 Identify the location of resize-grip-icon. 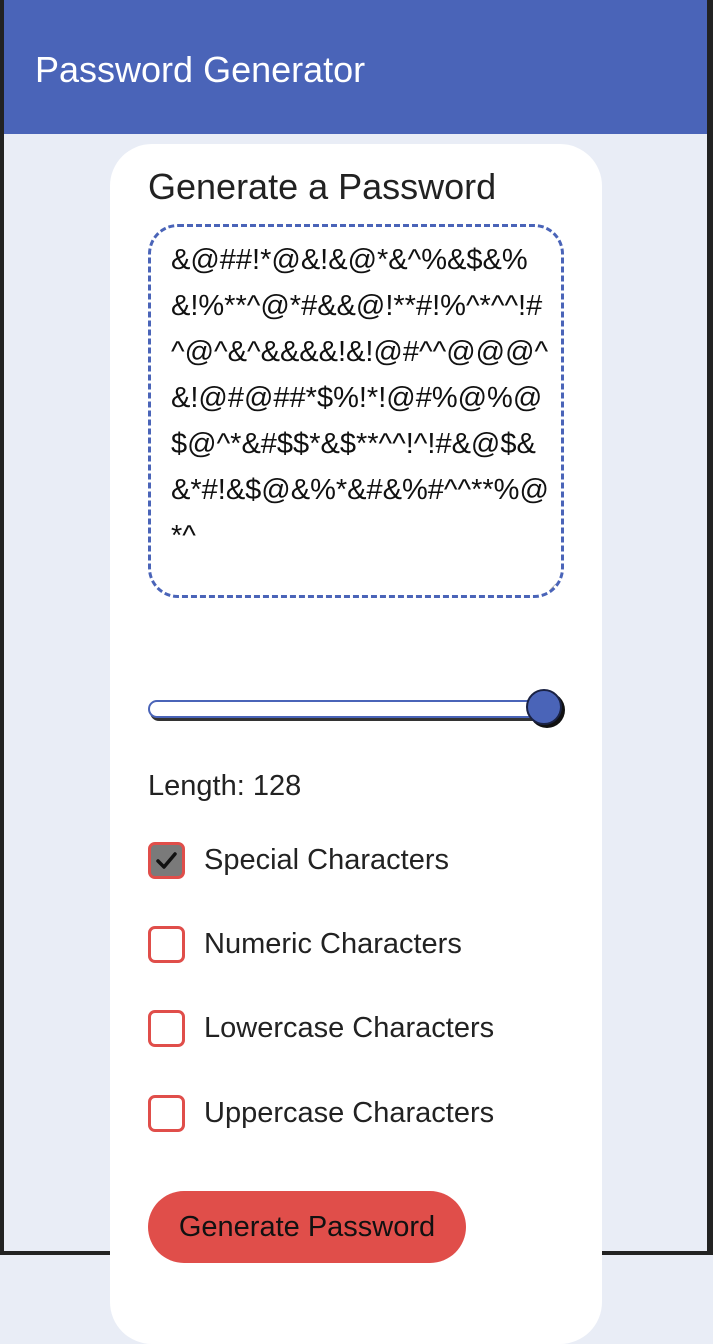
(553, 587).